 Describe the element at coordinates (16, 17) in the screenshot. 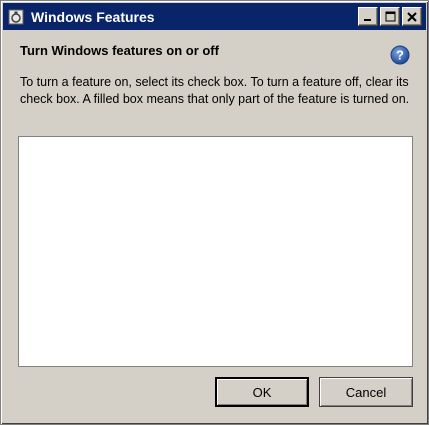

I see `windows-features-icon` at that location.